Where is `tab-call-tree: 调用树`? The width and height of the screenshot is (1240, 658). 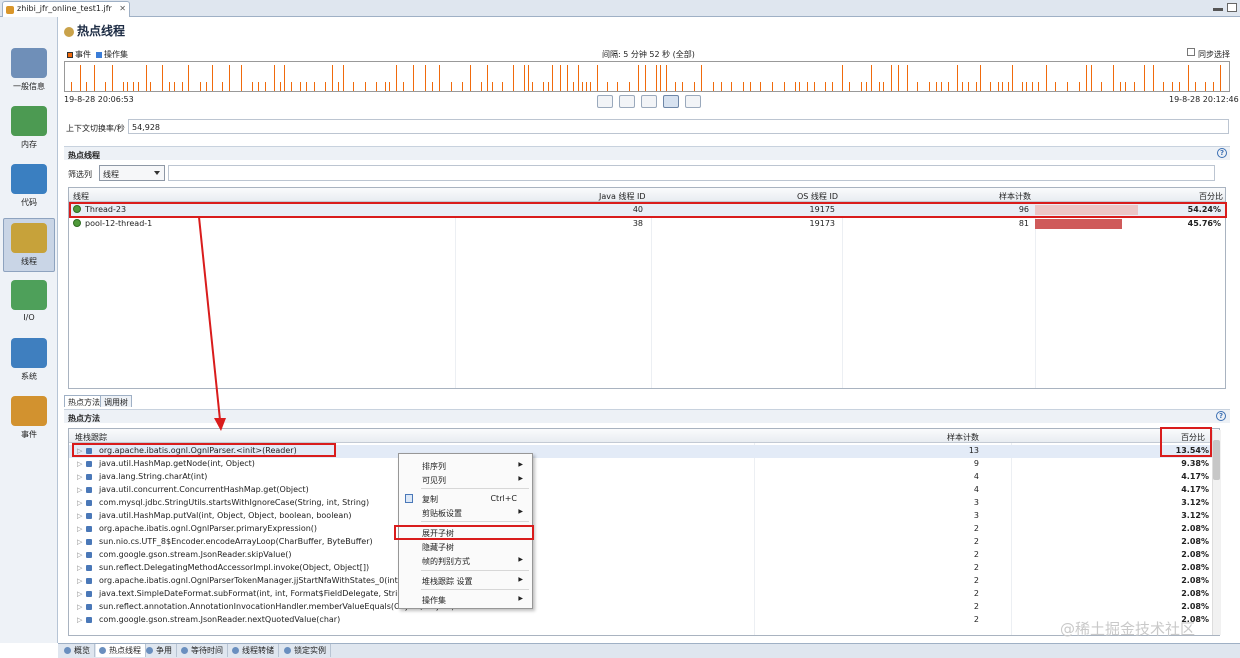
tab-call-tree: 调用树 is located at coordinates (116, 401).